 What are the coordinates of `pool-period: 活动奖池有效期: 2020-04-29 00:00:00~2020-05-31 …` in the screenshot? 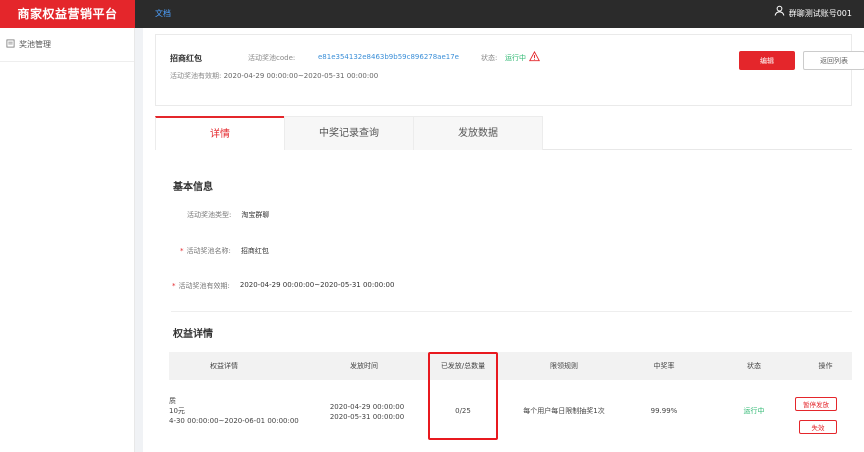 It's located at (274, 76).